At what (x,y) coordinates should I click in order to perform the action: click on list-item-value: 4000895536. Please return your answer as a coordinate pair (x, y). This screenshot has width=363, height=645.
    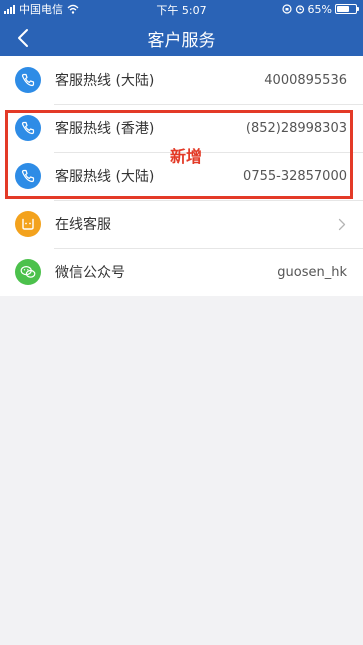
    Looking at the image, I should click on (305, 80).